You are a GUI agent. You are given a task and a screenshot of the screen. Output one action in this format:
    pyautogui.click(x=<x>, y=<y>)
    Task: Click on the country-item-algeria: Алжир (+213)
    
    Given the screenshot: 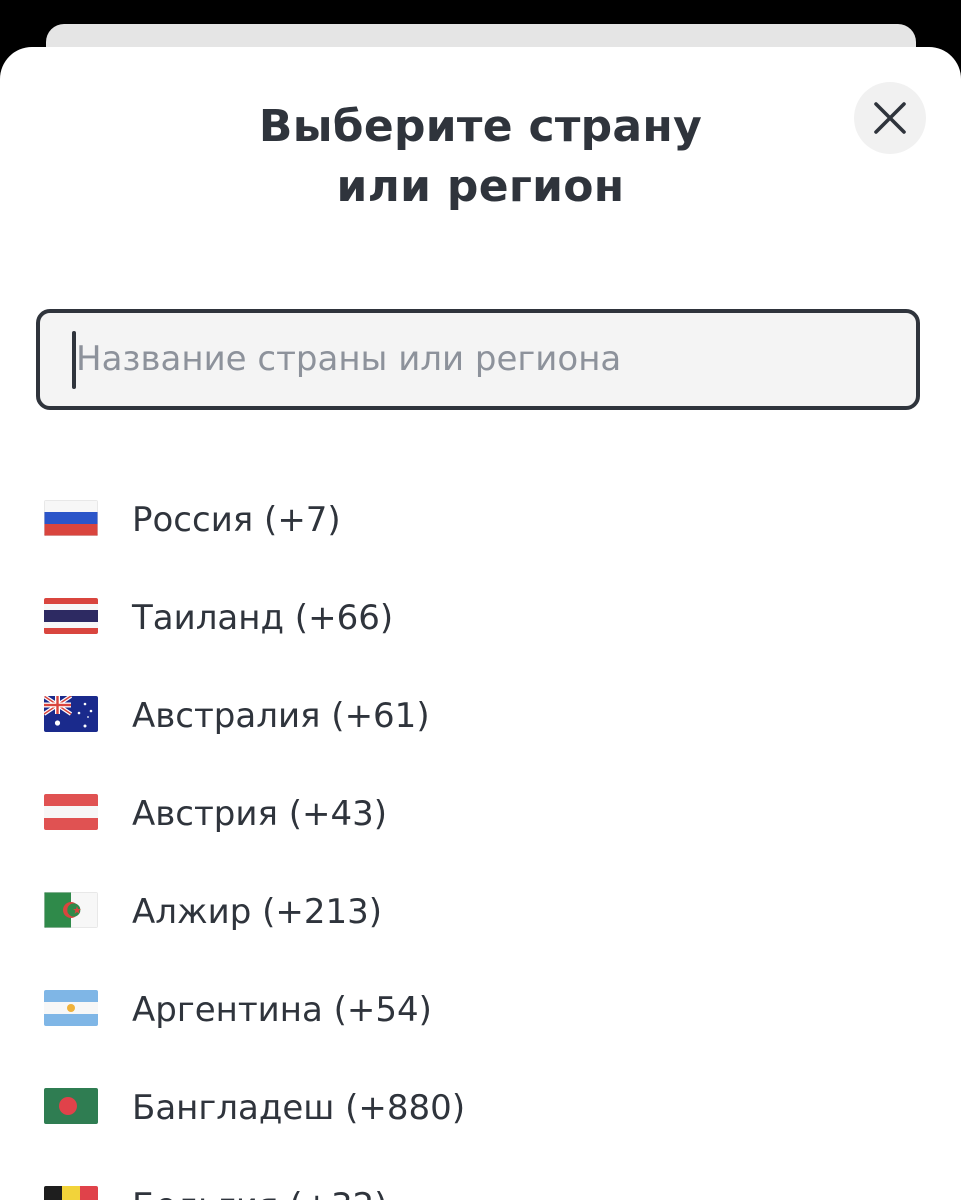 What is the action you would take?
    pyautogui.click(x=480, y=912)
    